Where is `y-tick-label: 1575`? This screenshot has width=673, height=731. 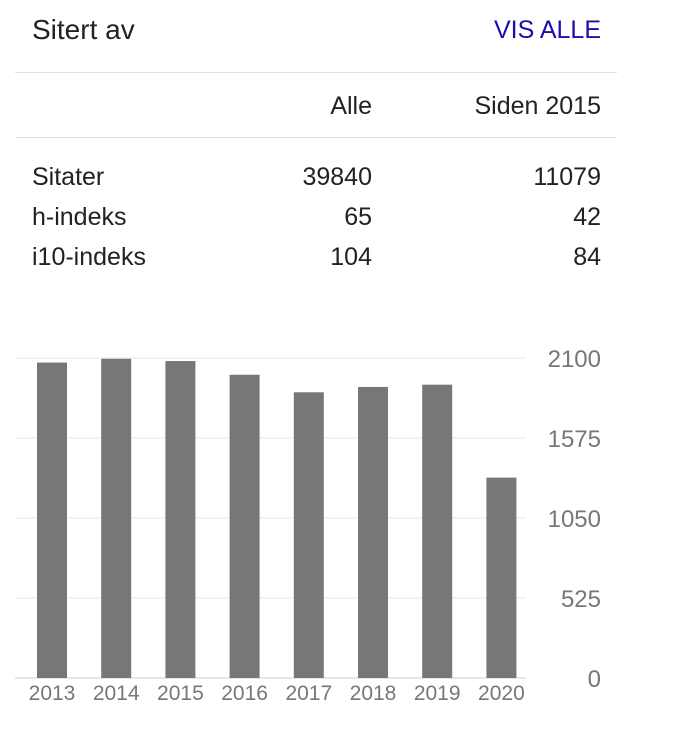
y-tick-label: 1575 is located at coordinates (574, 439).